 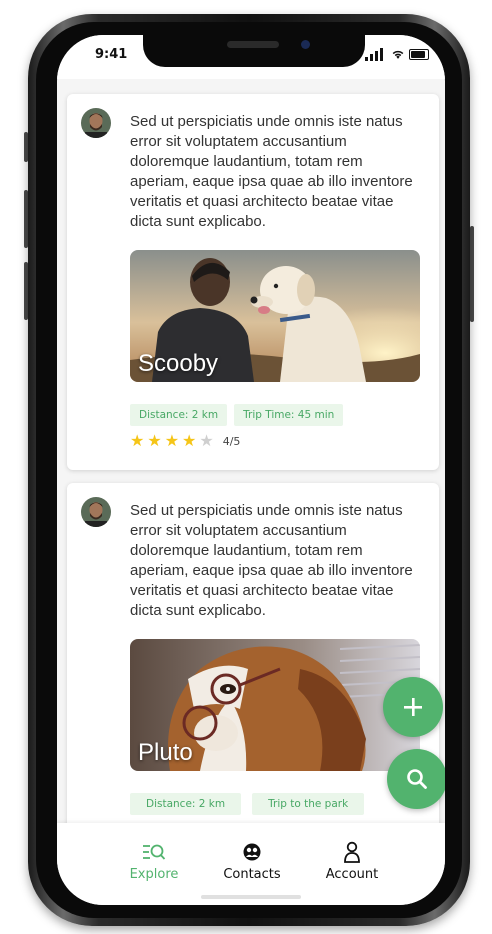 I want to click on post-tags: Distance: 2 km Trip to the park, so click(x=247, y=804).